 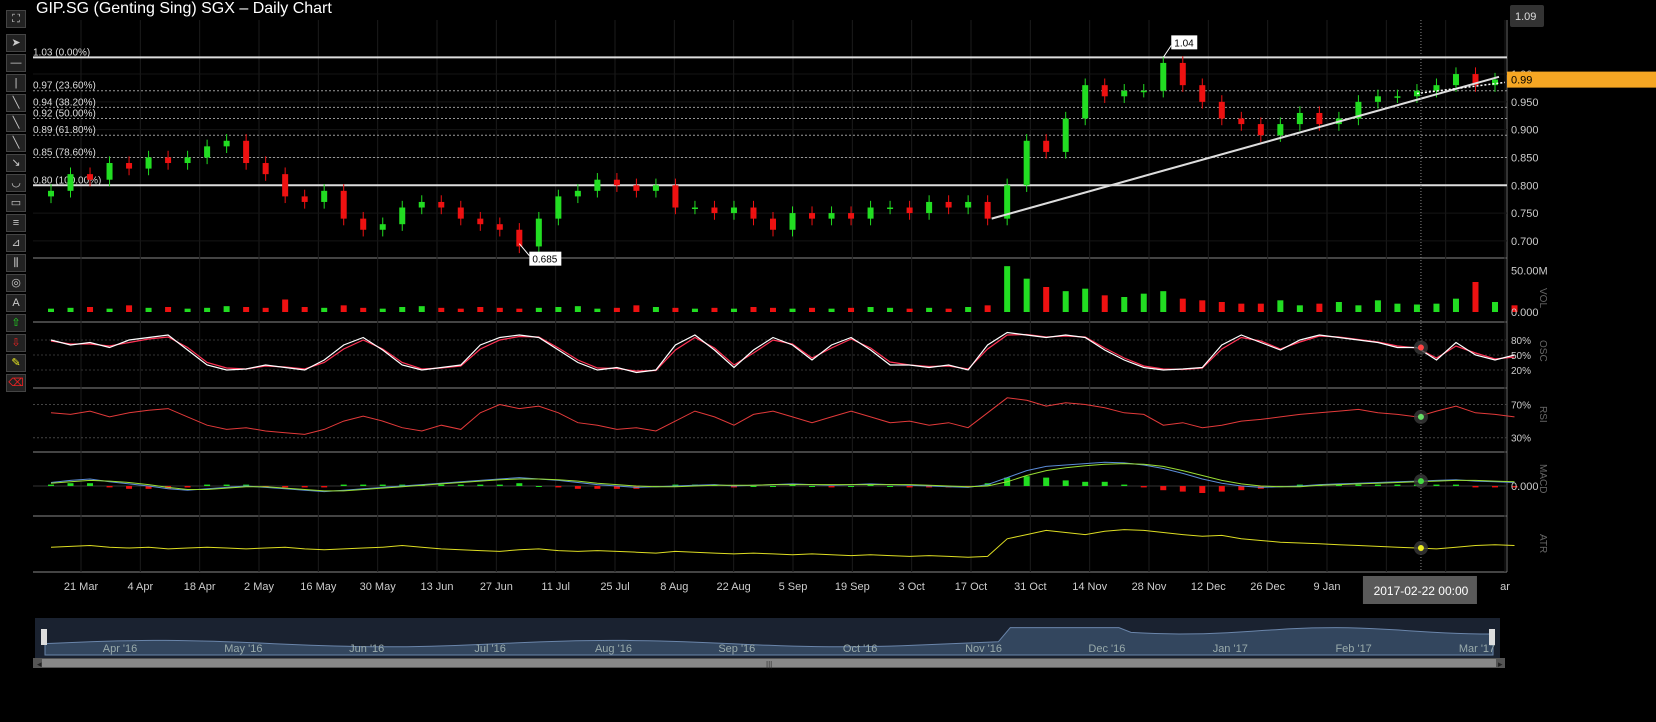 What do you see at coordinates (64, 152) in the screenshot?
I see `fib-level-label: 0.85 (78.60%)` at bounding box center [64, 152].